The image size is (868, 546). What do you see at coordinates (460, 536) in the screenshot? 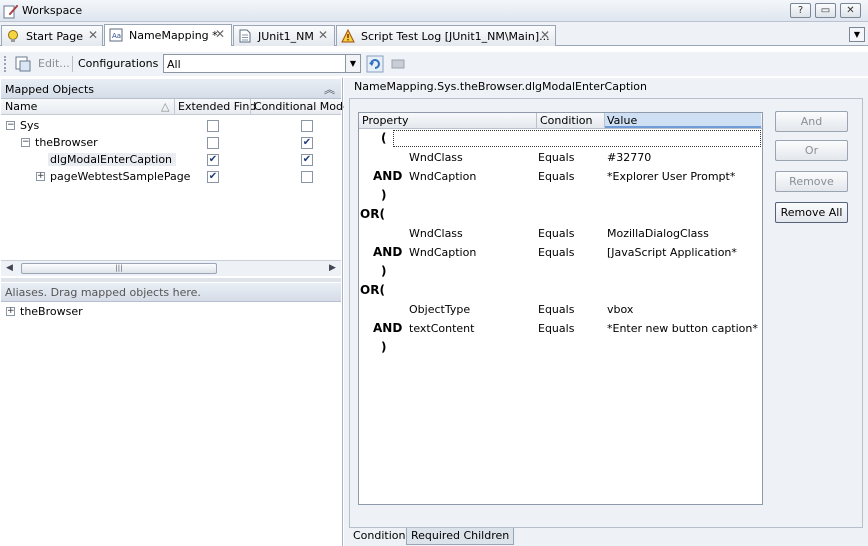
I see `tab-required-children: Required Children` at bounding box center [460, 536].